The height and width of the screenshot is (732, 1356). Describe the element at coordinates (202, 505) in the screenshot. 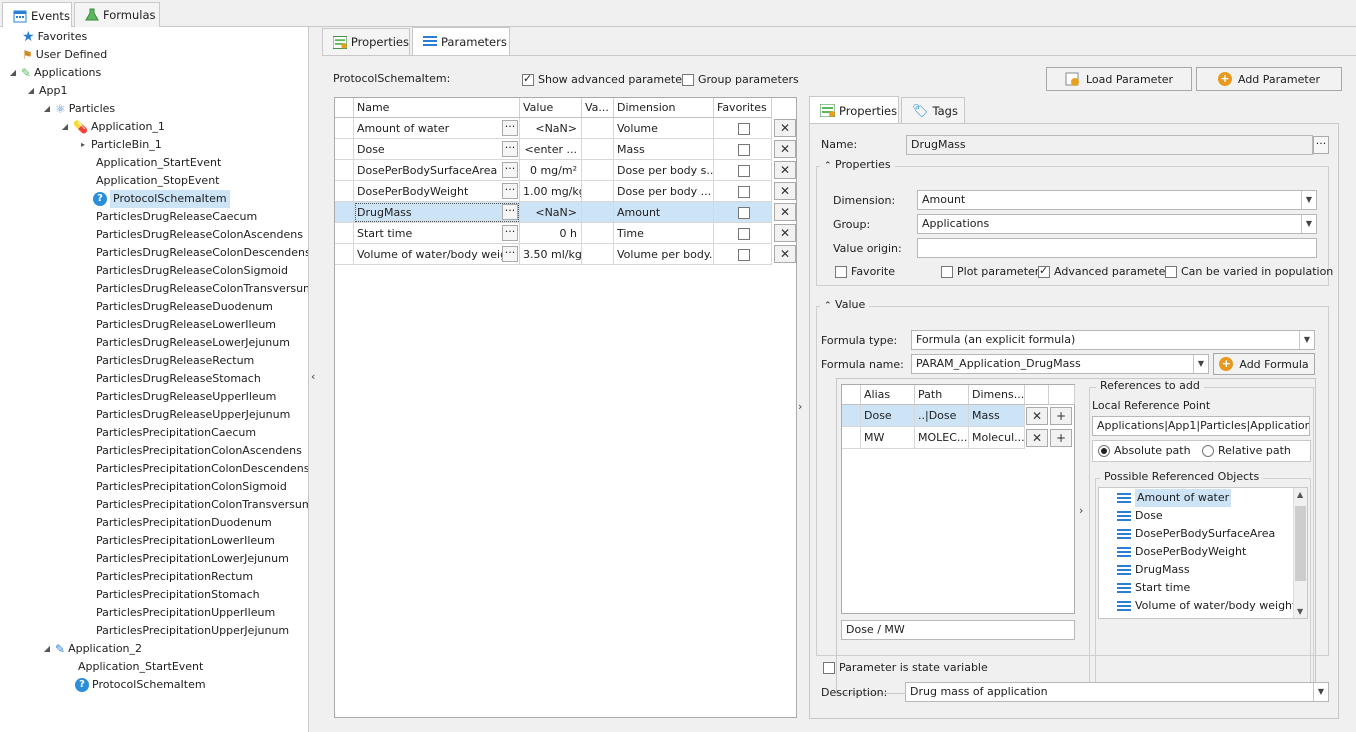

I see `tree-node-event: ParticlesPrecipitationColonTransversum` at that location.